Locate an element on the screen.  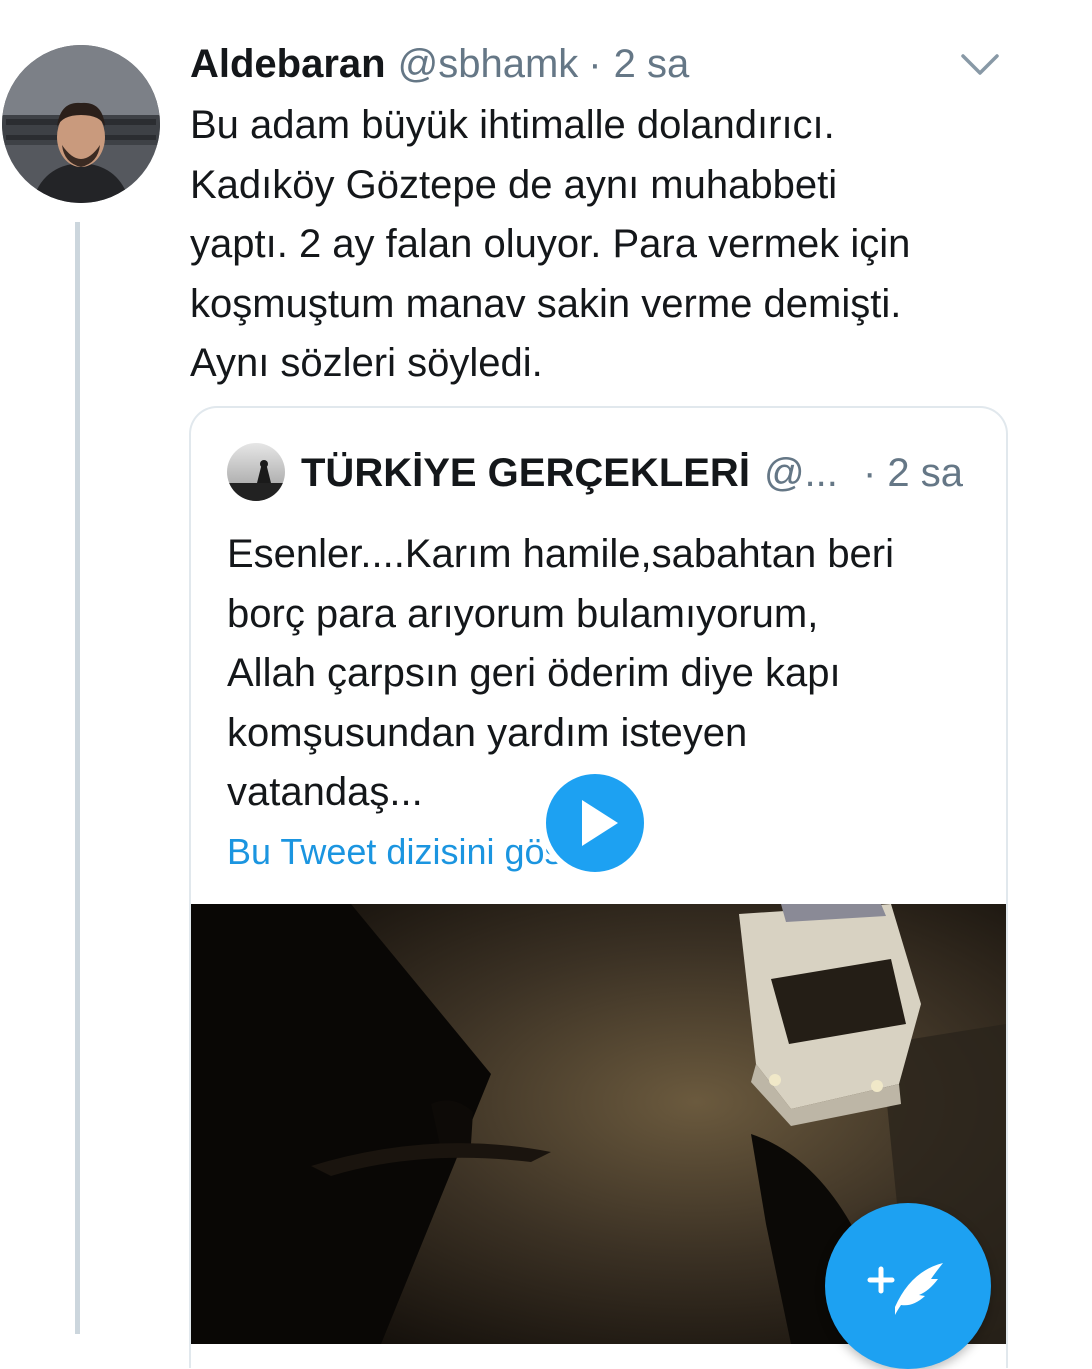
tweet-text-line: Bu adam büyük ihtimalle dolandırıcı. is located at coordinates (512, 125).